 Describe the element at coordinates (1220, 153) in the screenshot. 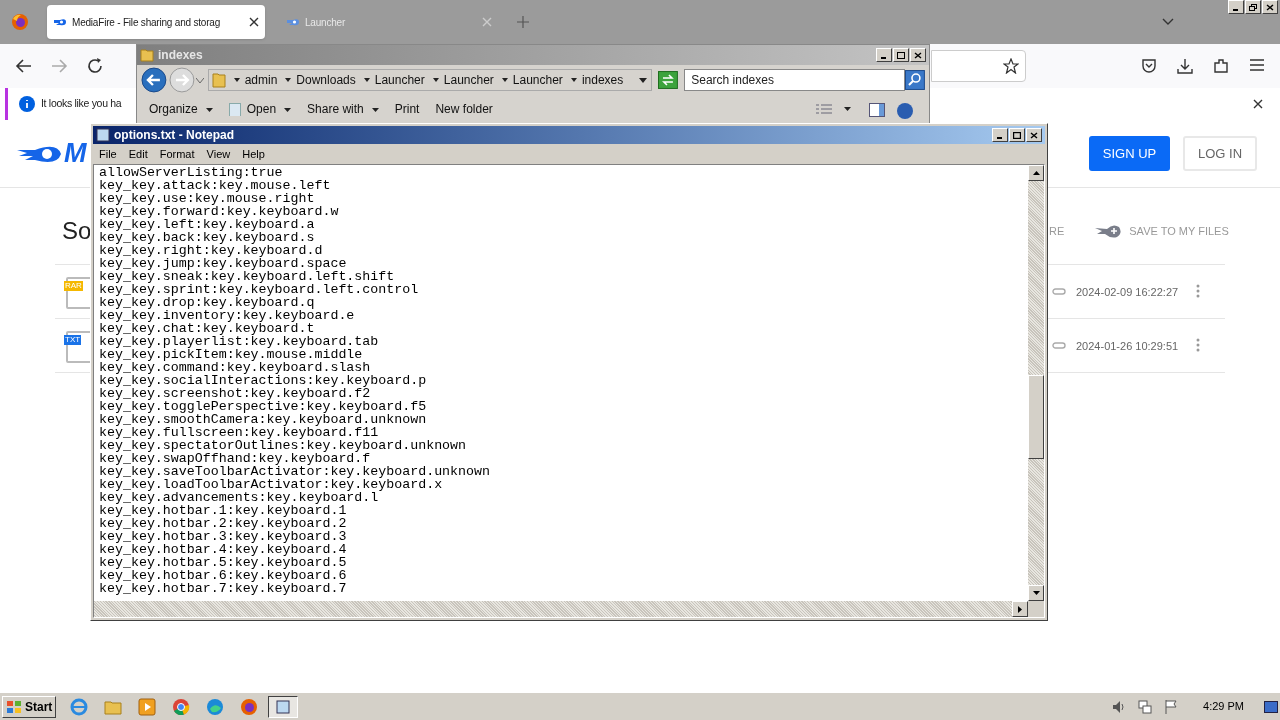

I see `log-in-button: LOG IN` at that location.